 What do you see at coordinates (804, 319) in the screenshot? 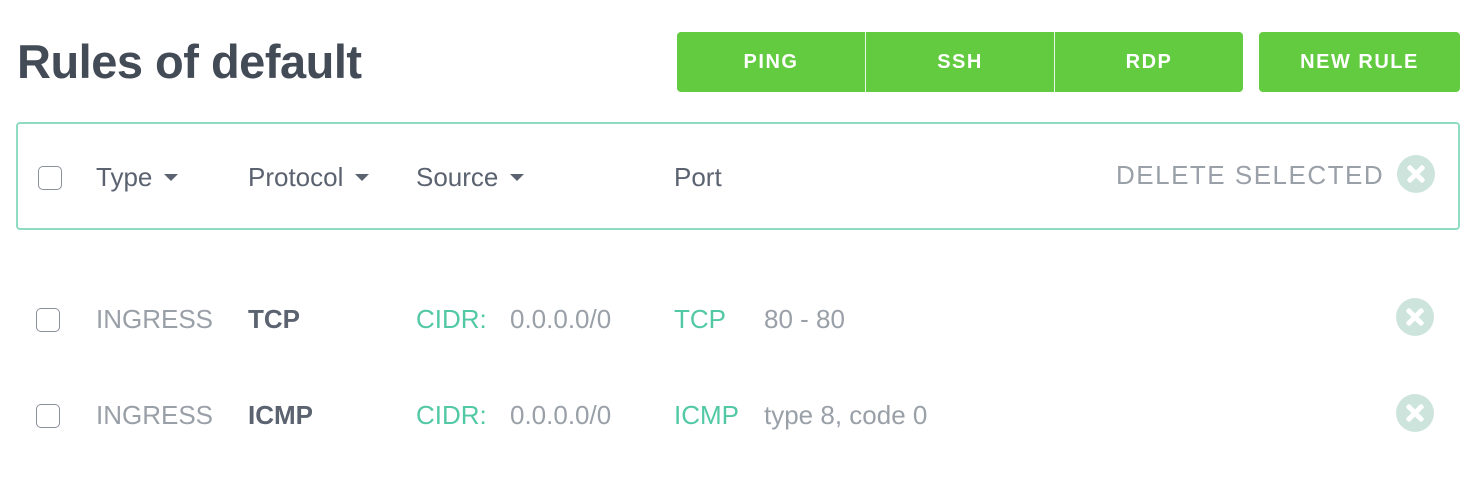
I see `row-port-value: 80 - 80` at bounding box center [804, 319].